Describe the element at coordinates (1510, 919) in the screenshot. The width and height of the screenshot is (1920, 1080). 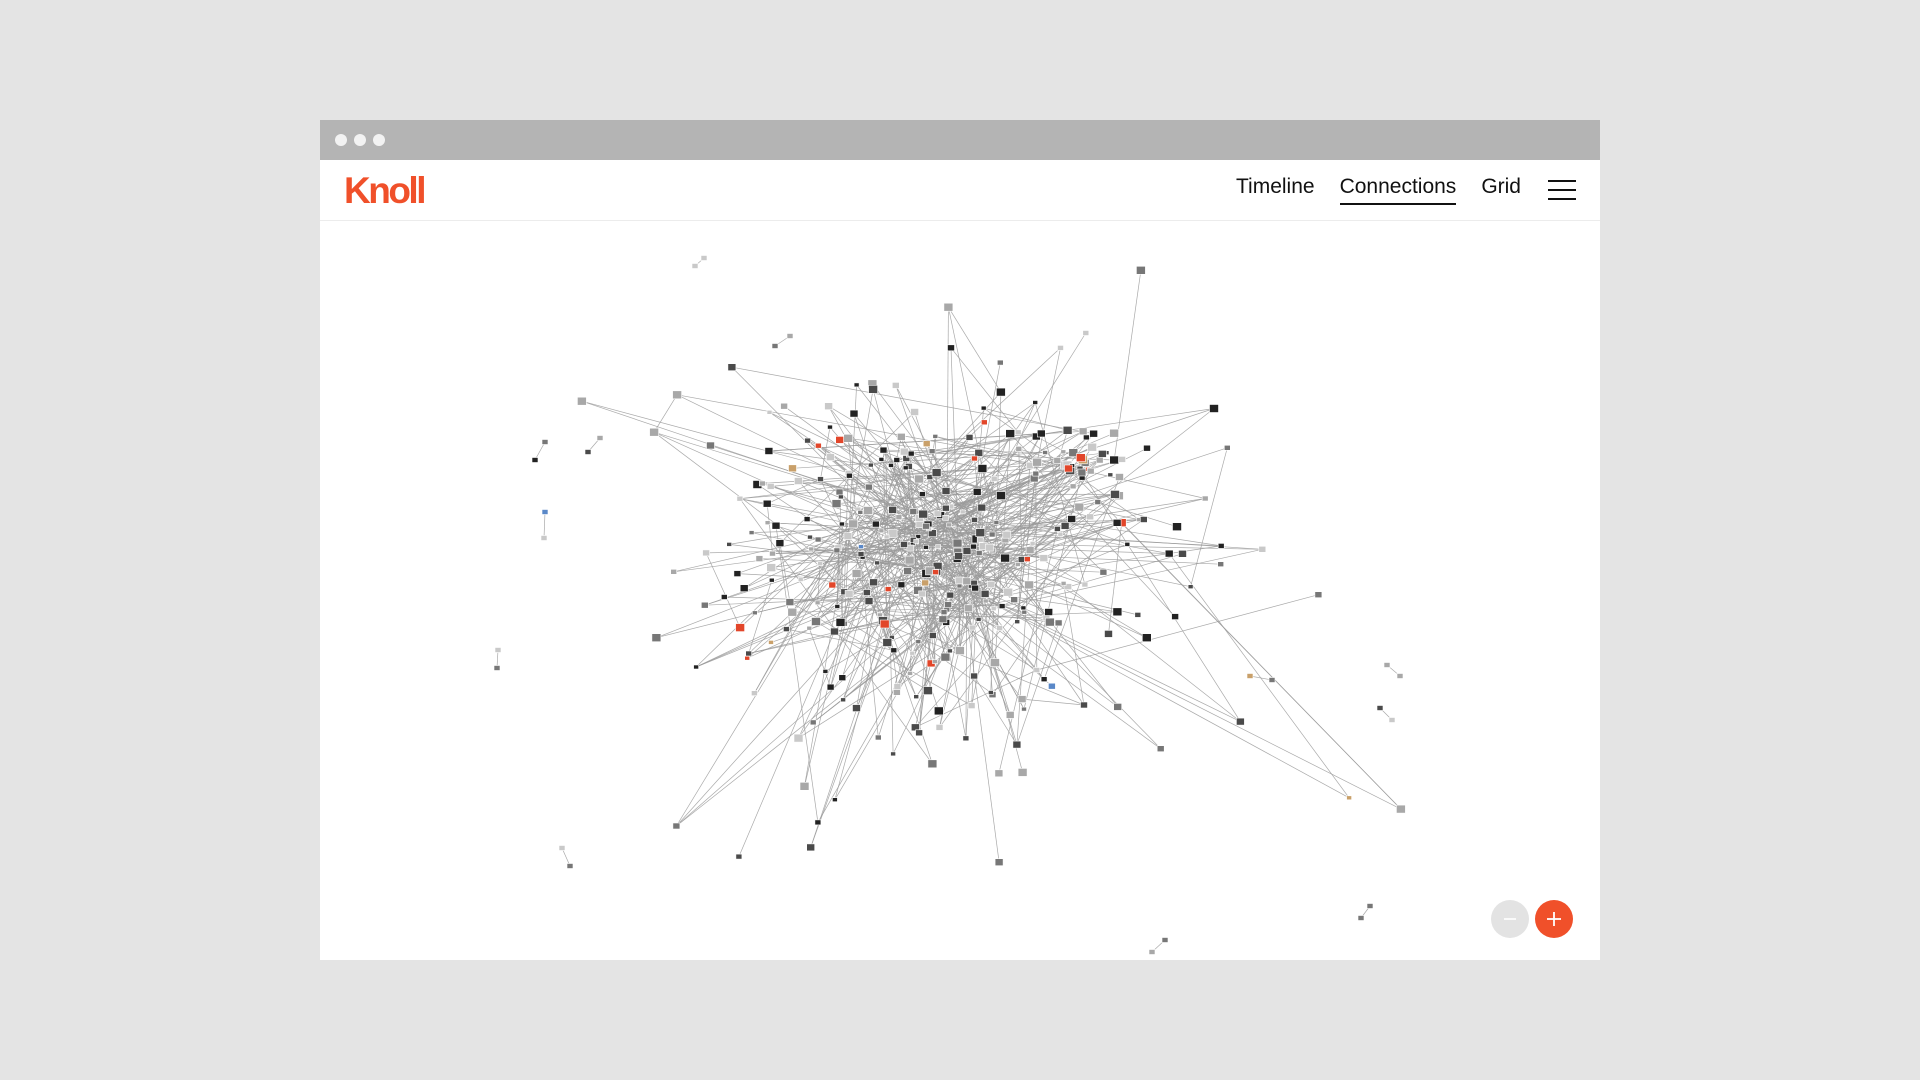
I see `zoom-out-button` at that location.